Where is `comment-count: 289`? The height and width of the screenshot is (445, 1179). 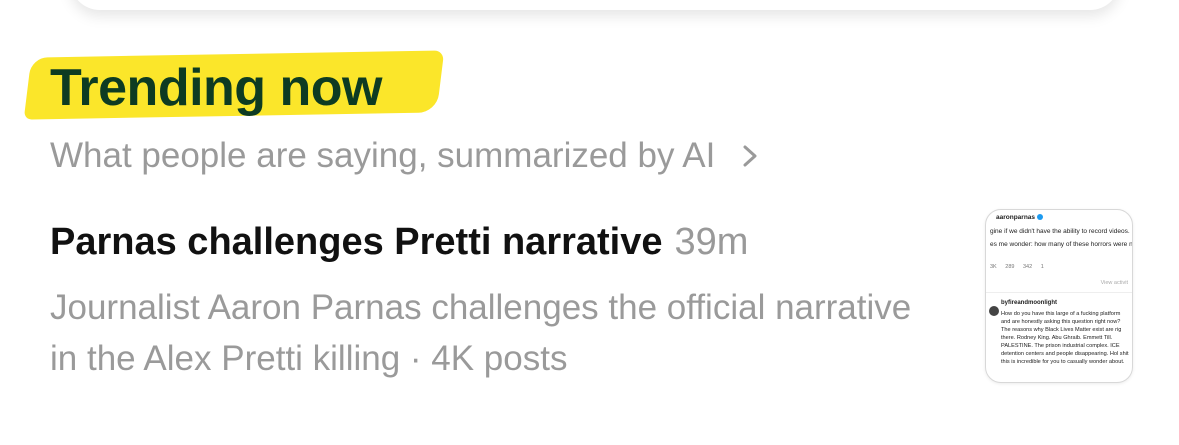 comment-count: 289 is located at coordinates (1010, 267).